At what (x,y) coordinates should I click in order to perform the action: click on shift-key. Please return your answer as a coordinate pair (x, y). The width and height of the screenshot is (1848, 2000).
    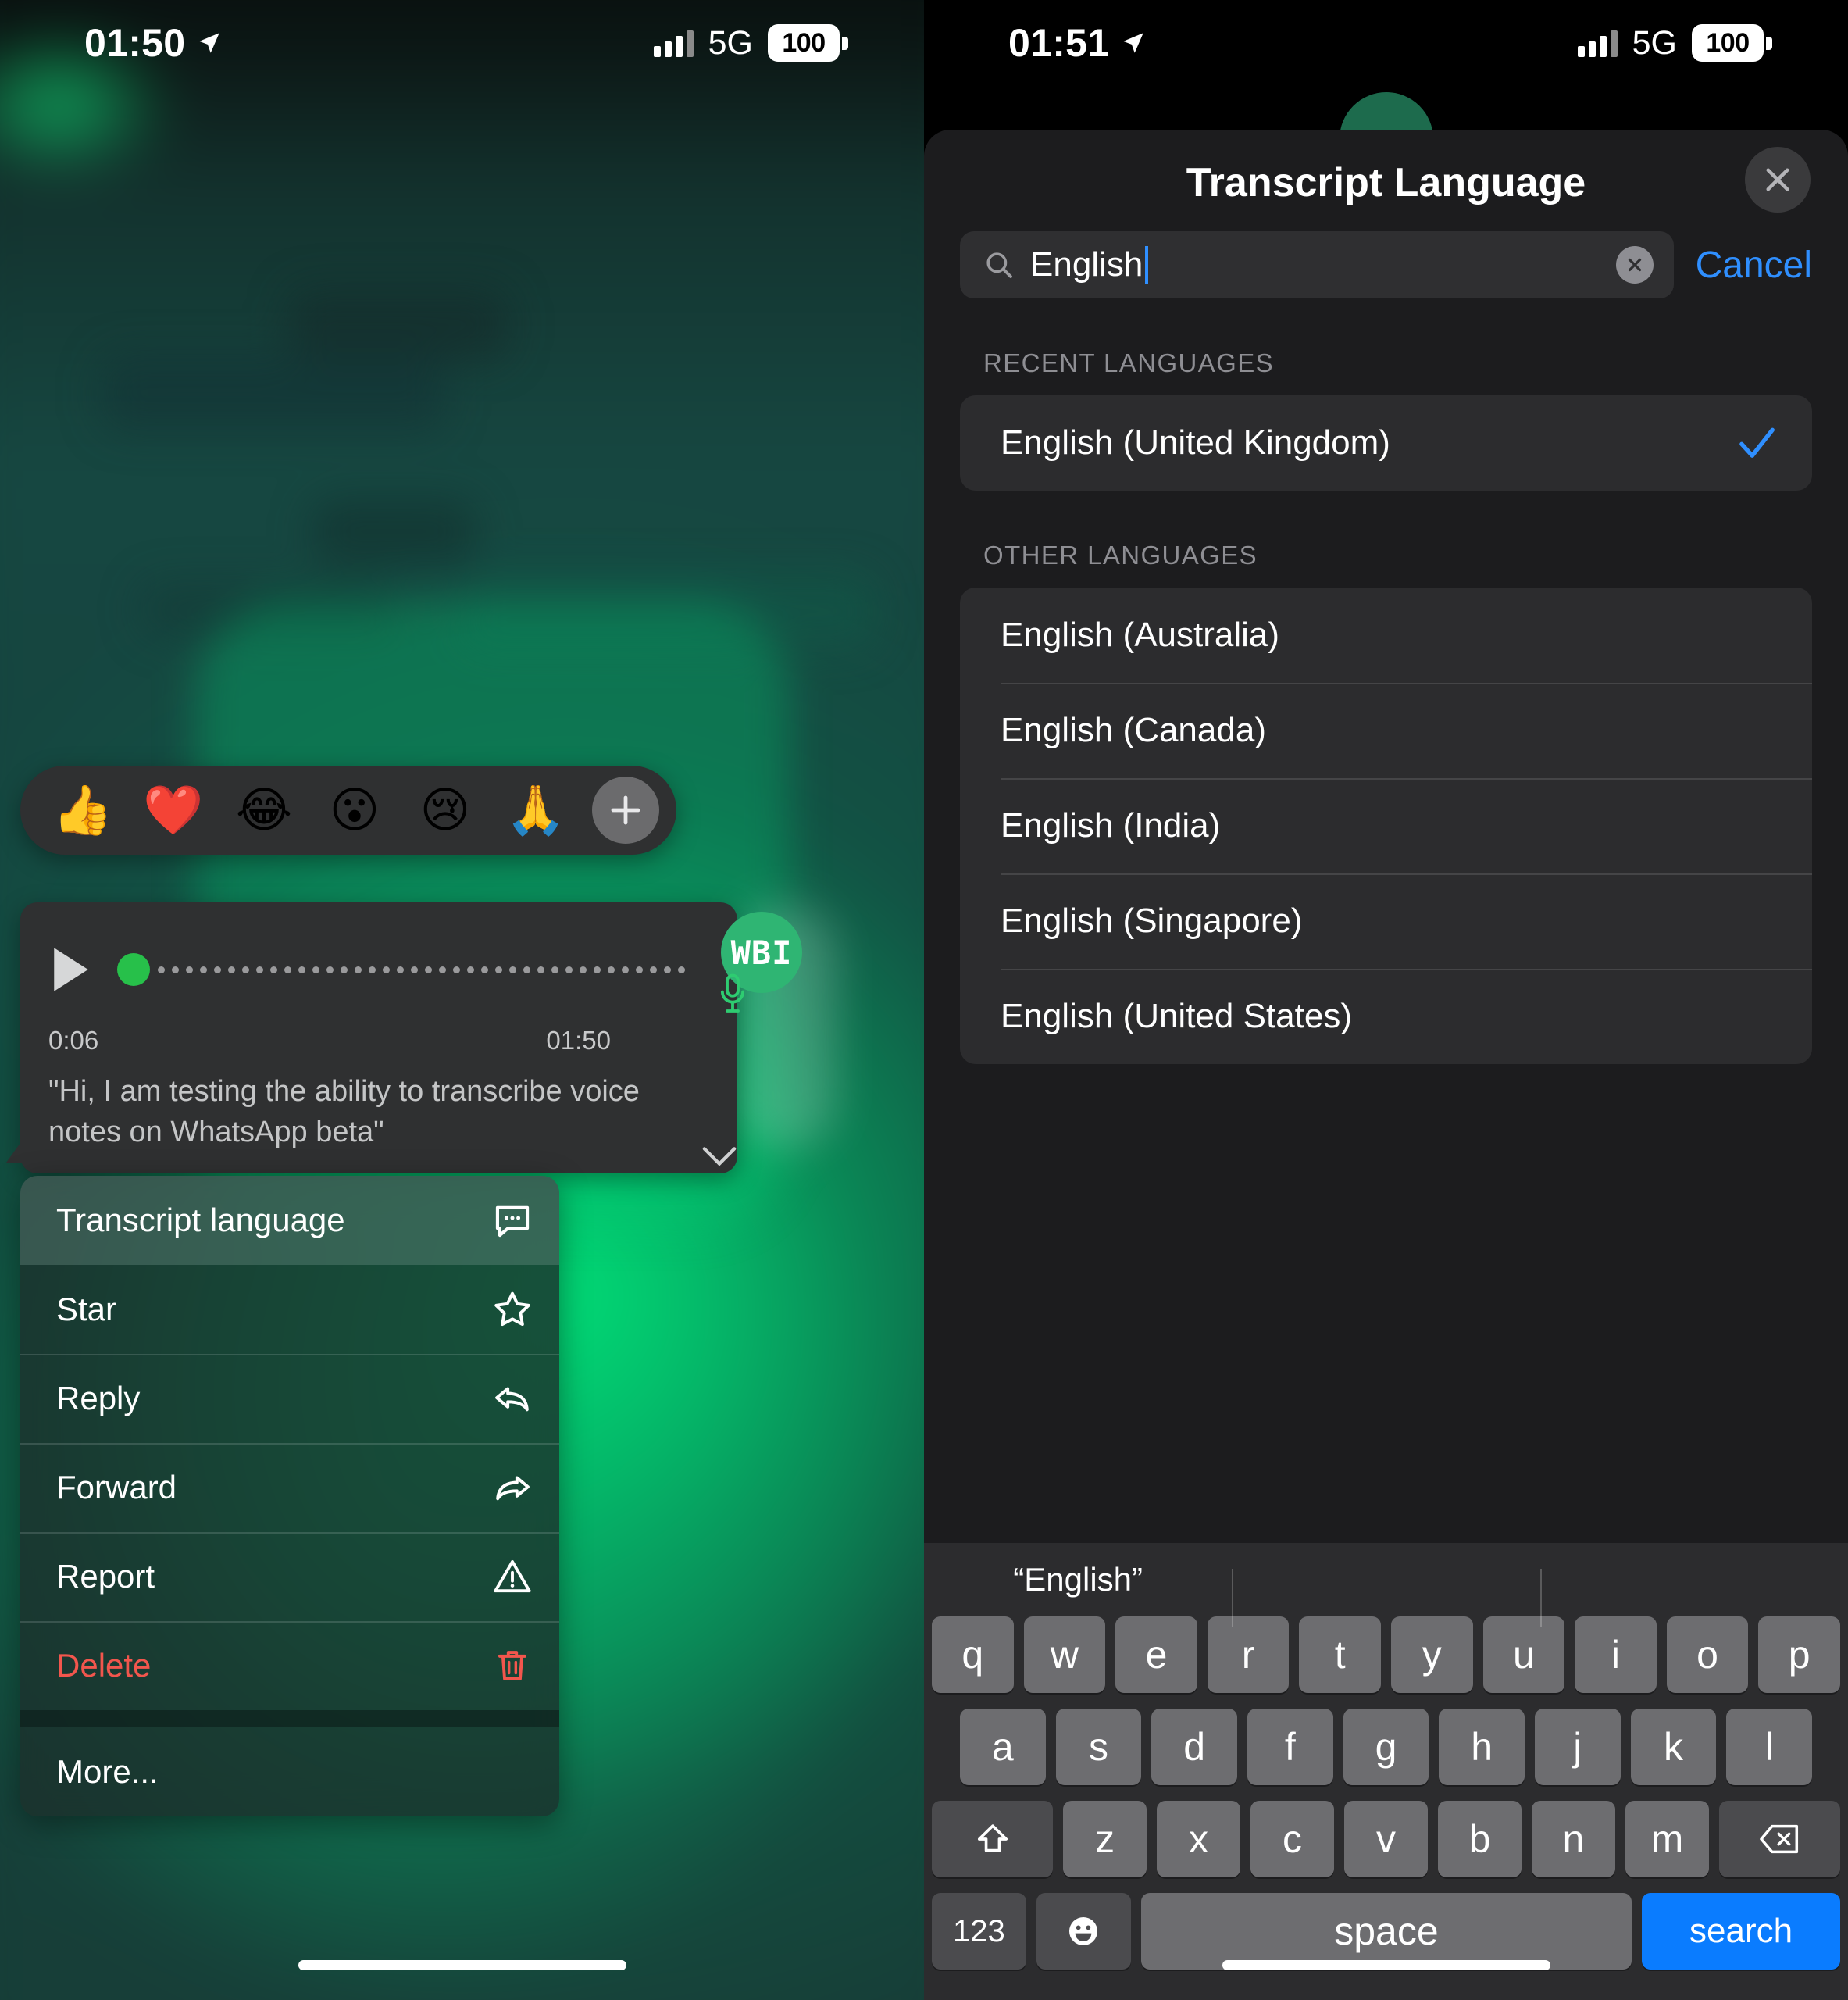
    Looking at the image, I should click on (993, 1839).